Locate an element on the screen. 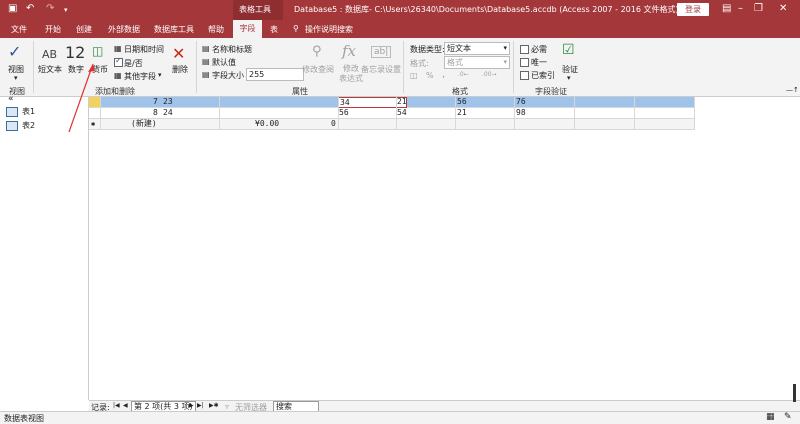 The height and width of the screenshot is (424, 800). table-icon is located at coordinates (12, 111).